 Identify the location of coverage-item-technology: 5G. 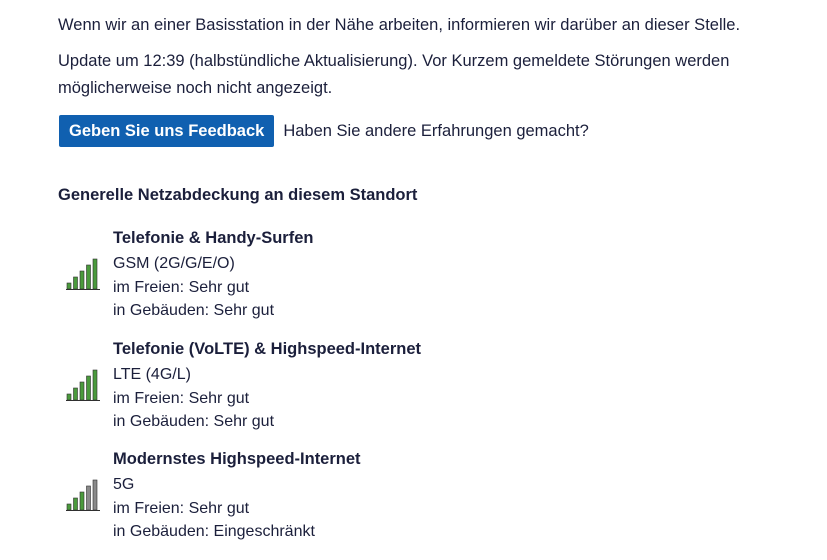
(124, 484).